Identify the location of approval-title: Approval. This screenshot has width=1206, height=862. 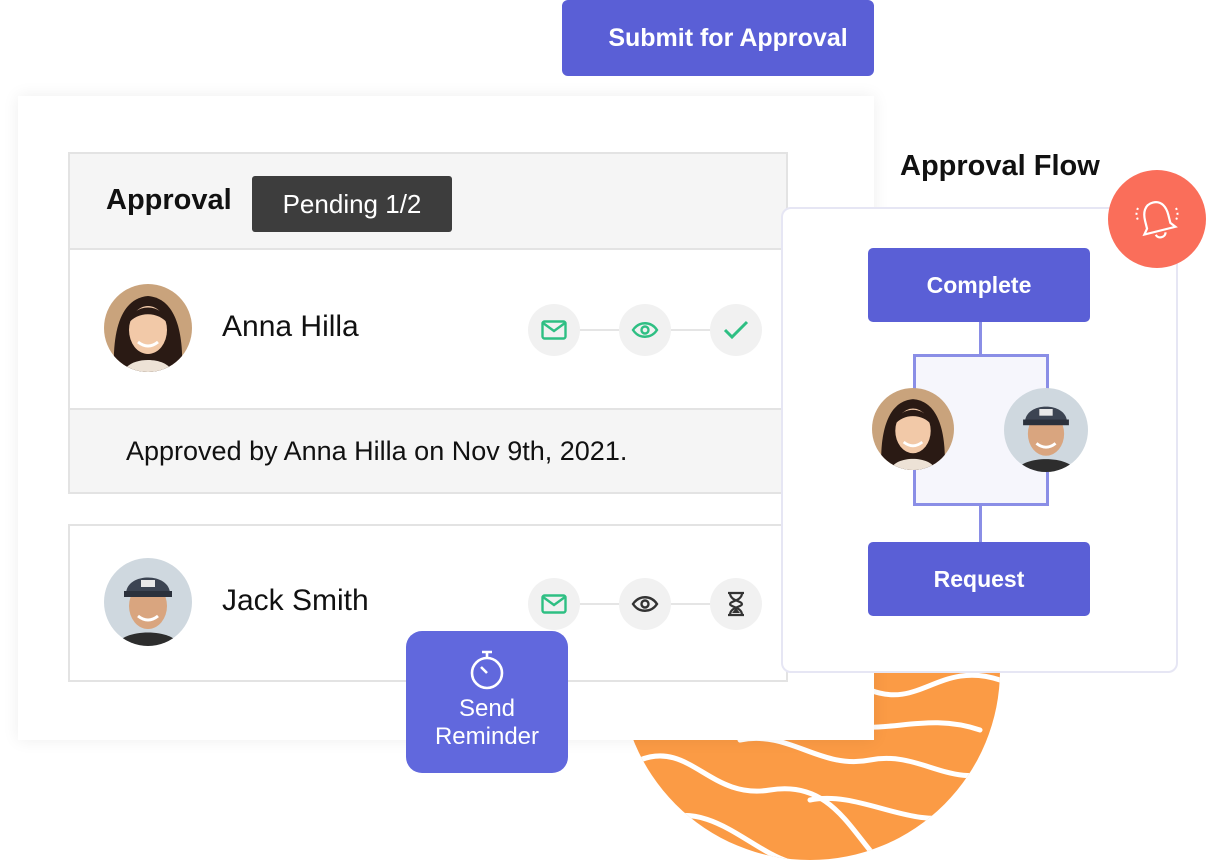
(169, 200).